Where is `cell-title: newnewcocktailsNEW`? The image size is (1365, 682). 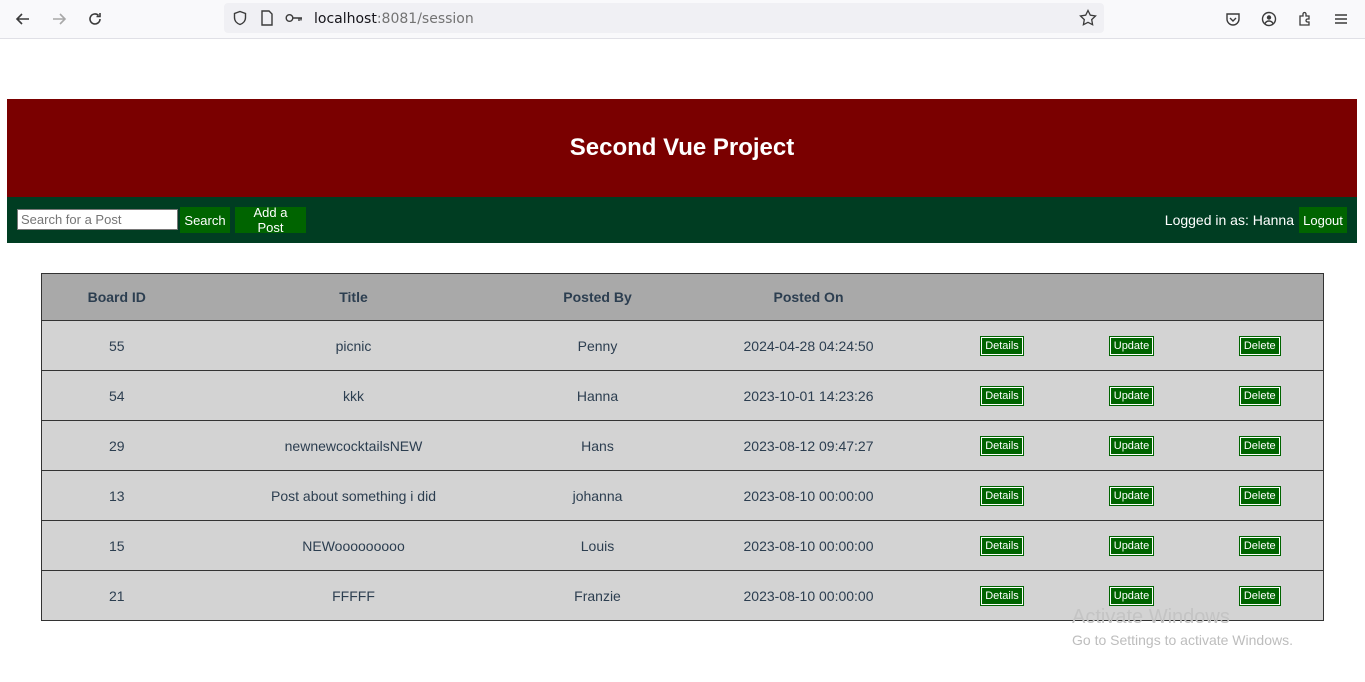
cell-title: newnewcocktailsNEW is located at coordinates (353, 445).